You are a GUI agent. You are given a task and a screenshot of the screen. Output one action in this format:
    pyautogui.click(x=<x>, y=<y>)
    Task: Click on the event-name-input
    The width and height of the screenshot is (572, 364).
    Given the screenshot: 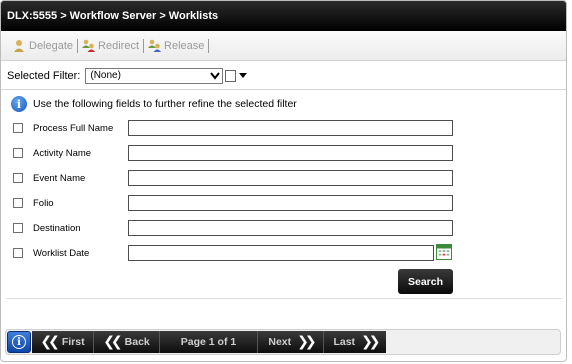 What is the action you would take?
    pyautogui.click(x=290, y=178)
    